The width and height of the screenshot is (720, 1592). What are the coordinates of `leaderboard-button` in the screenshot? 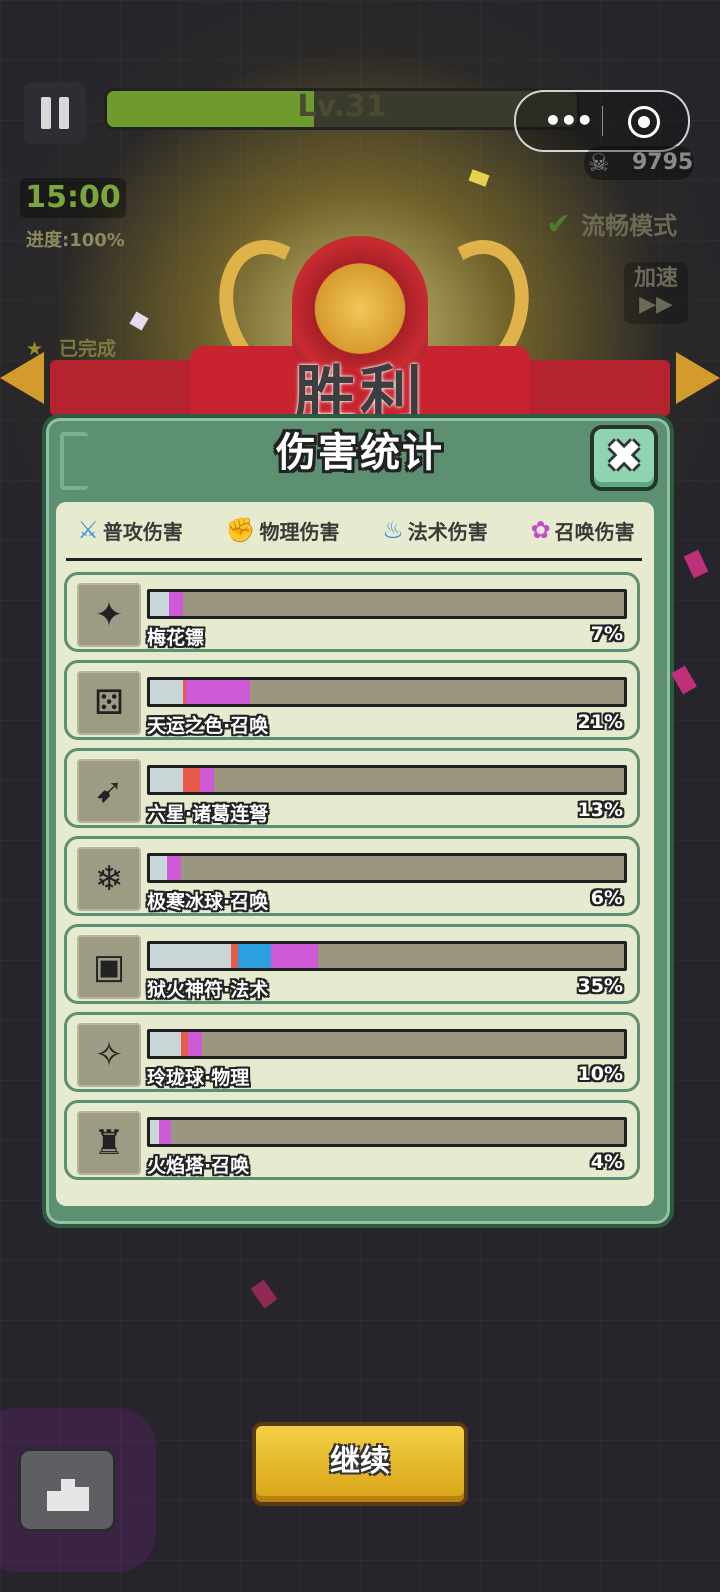 It's located at (67, 1490).